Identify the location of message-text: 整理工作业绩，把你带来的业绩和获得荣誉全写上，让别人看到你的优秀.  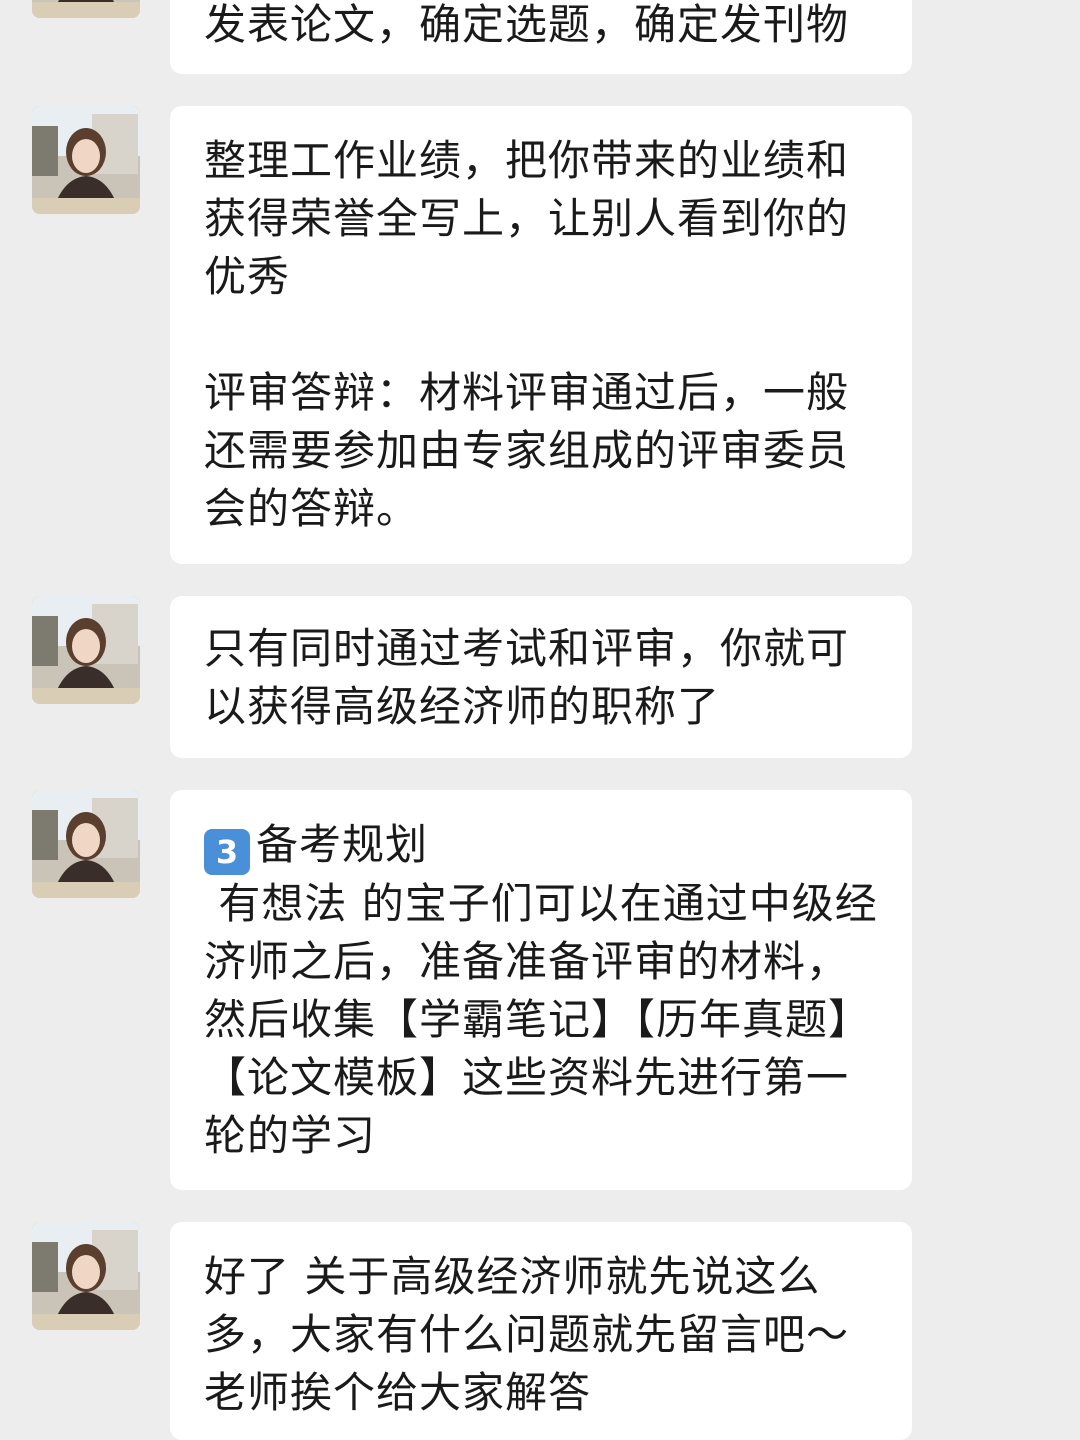
(527, 218).